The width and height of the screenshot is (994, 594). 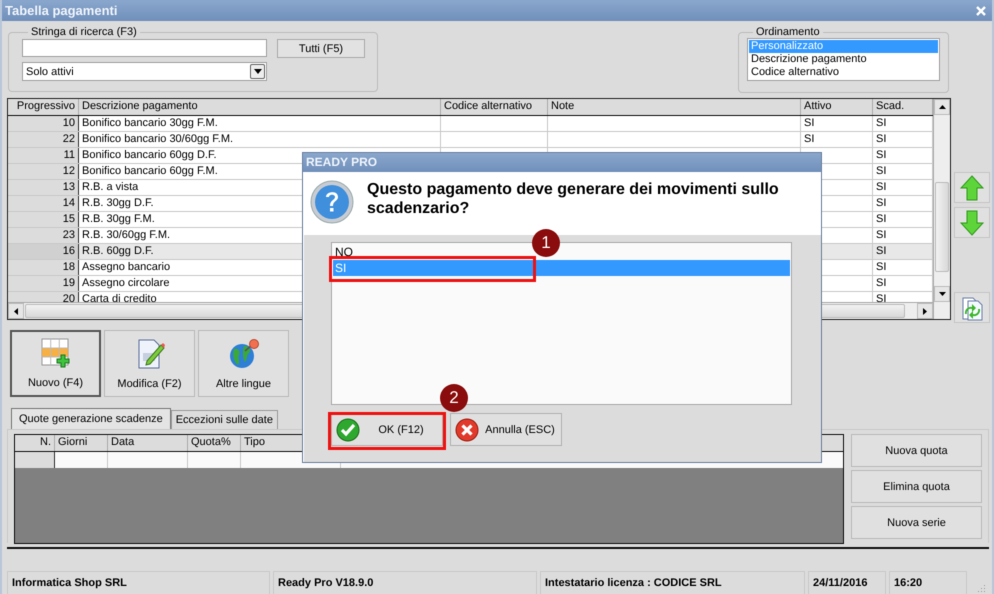 What do you see at coordinates (470, 124) in the screenshot?
I see `table-row: 10 Bonifico bancario 30gg F.M. SI SI` at bounding box center [470, 124].